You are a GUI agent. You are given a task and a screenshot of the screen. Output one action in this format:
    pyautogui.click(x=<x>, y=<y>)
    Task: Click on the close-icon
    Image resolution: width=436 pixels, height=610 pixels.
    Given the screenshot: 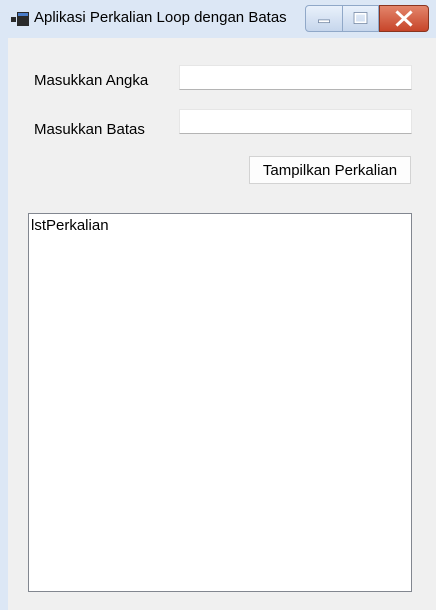 What is the action you would take?
    pyautogui.click(x=404, y=18)
    